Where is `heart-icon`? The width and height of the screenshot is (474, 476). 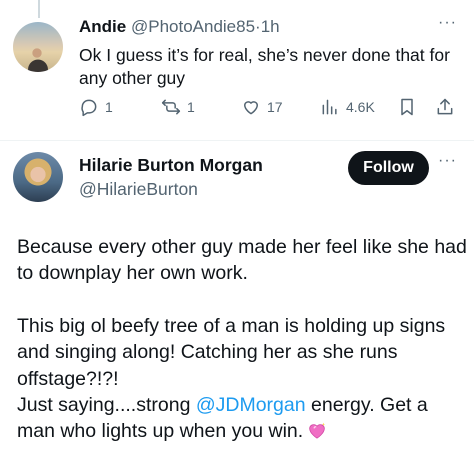
heart-icon is located at coordinates (251, 108).